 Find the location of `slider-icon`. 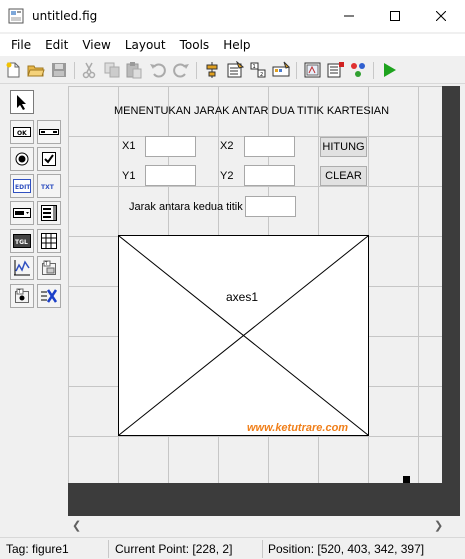

slider-icon is located at coordinates (49, 132).